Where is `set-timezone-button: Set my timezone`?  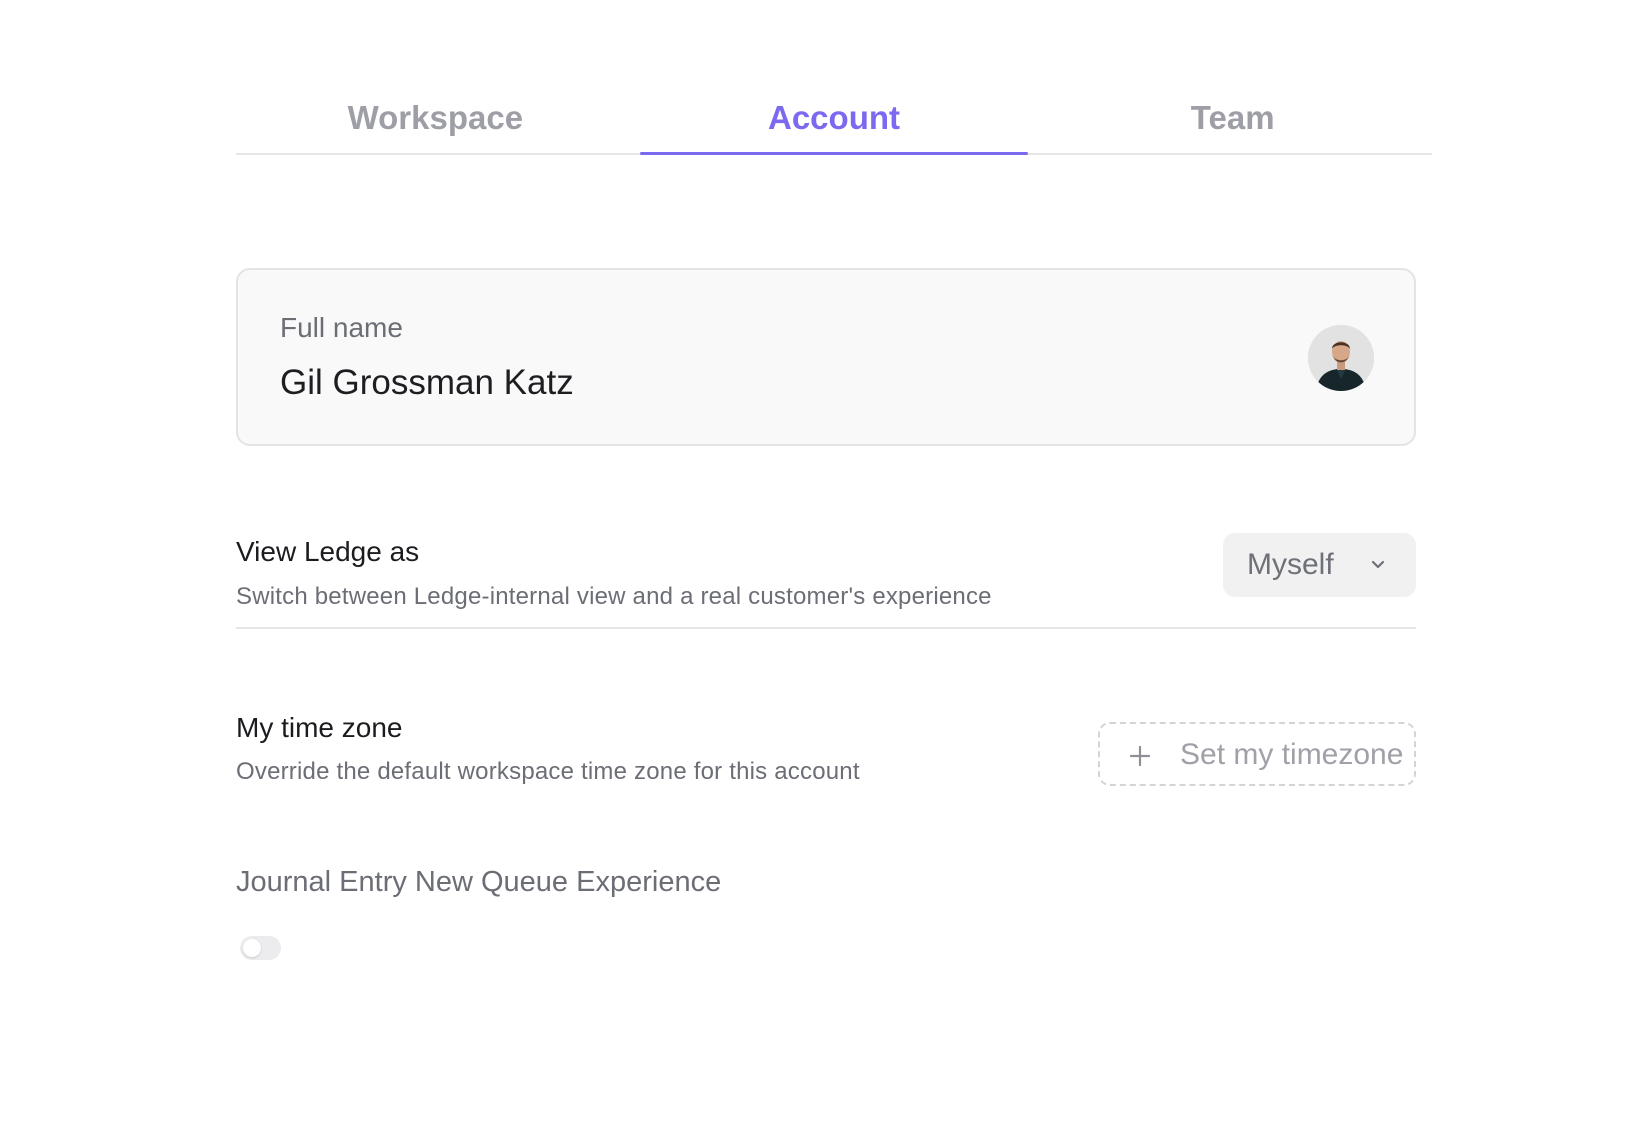 set-timezone-button: Set my timezone is located at coordinates (1257, 754).